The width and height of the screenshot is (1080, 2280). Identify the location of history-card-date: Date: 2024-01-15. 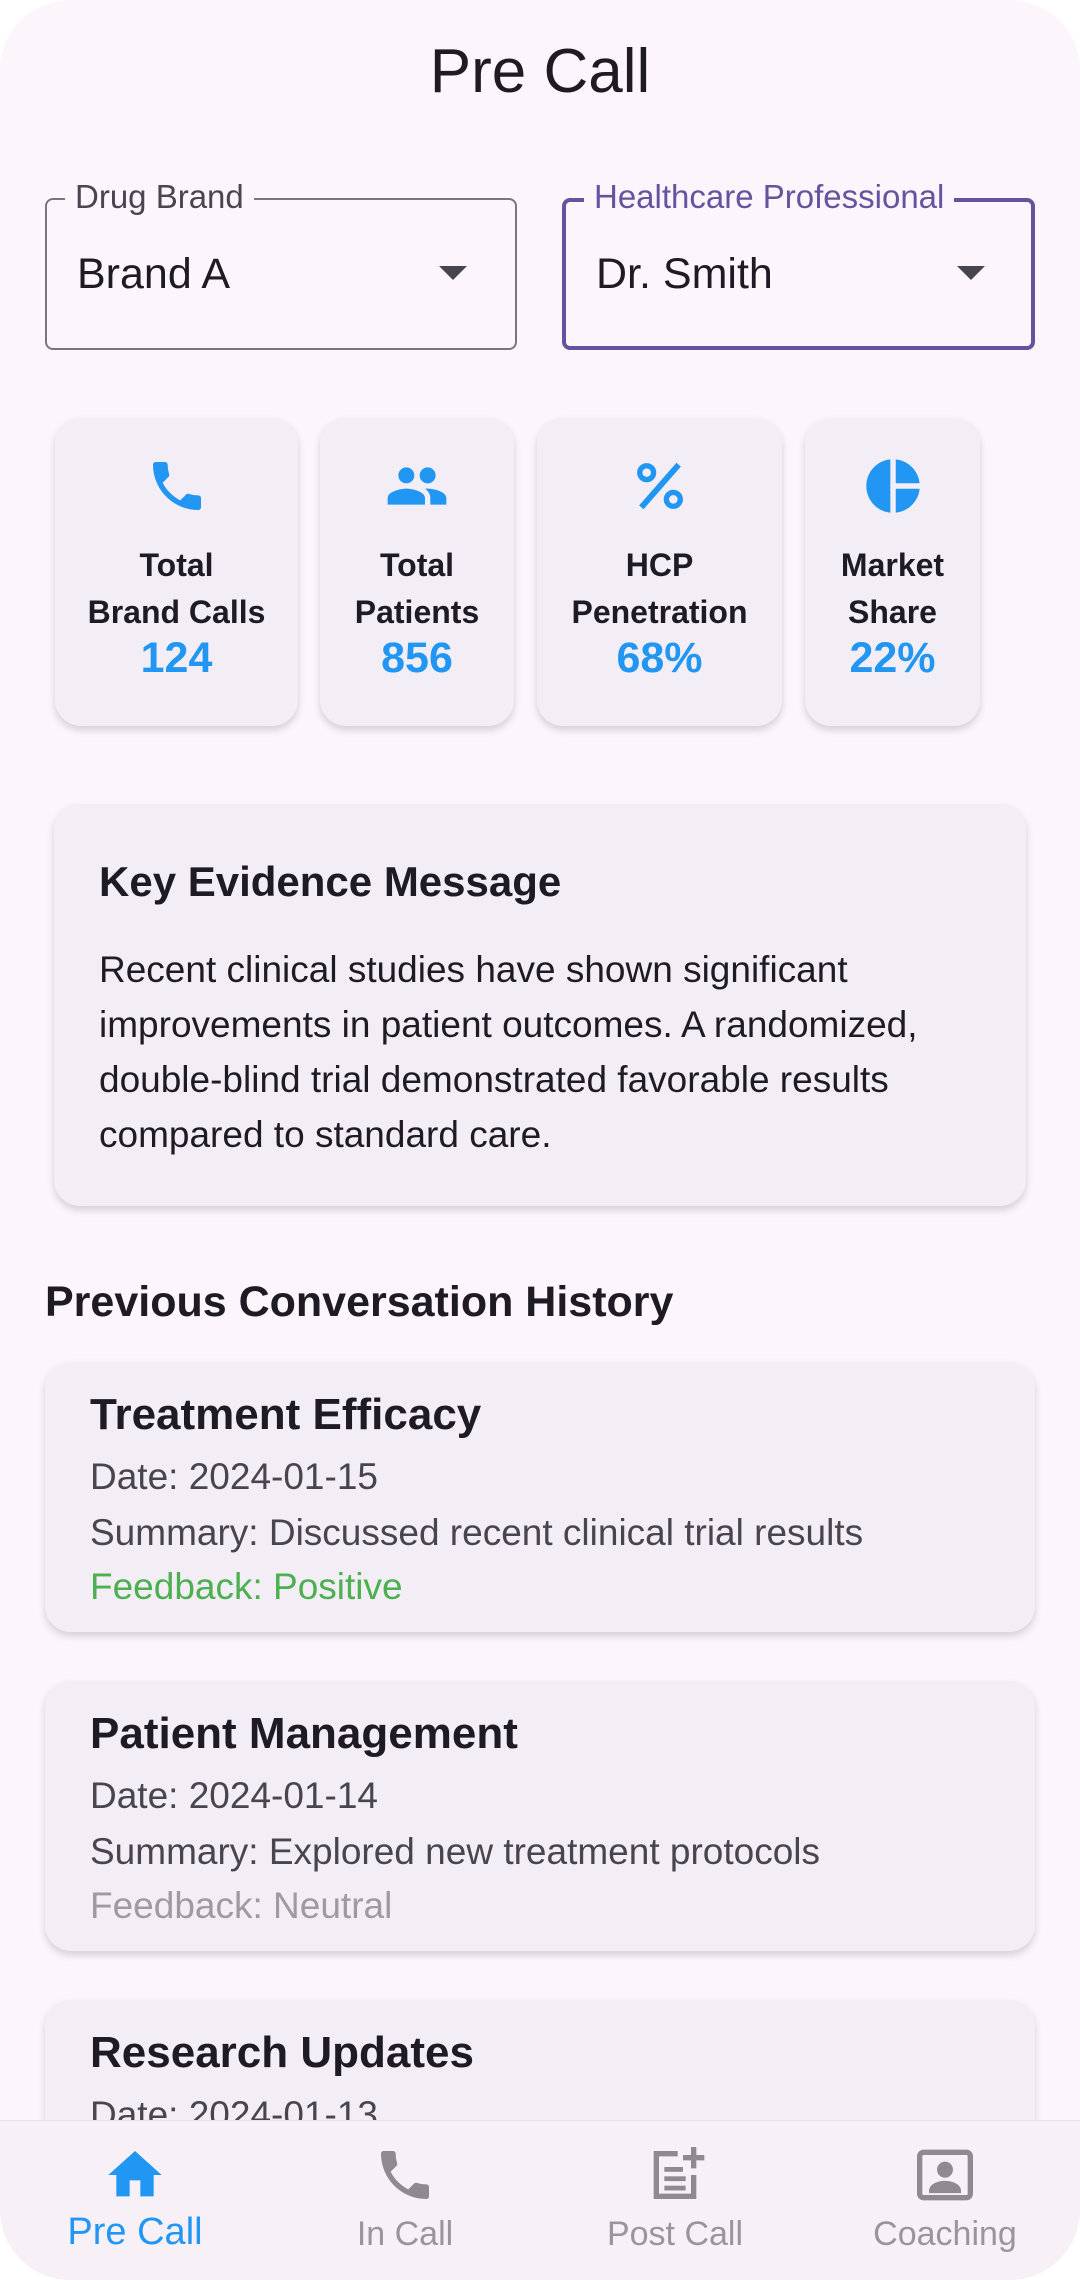
(234, 1476).